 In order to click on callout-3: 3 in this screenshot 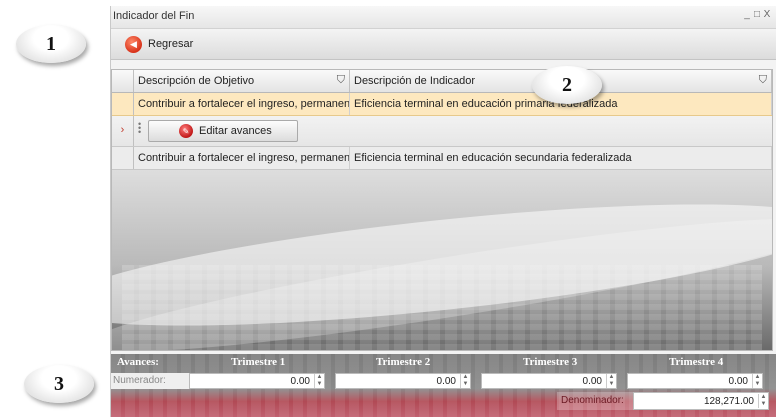, I will do `click(59, 384)`.